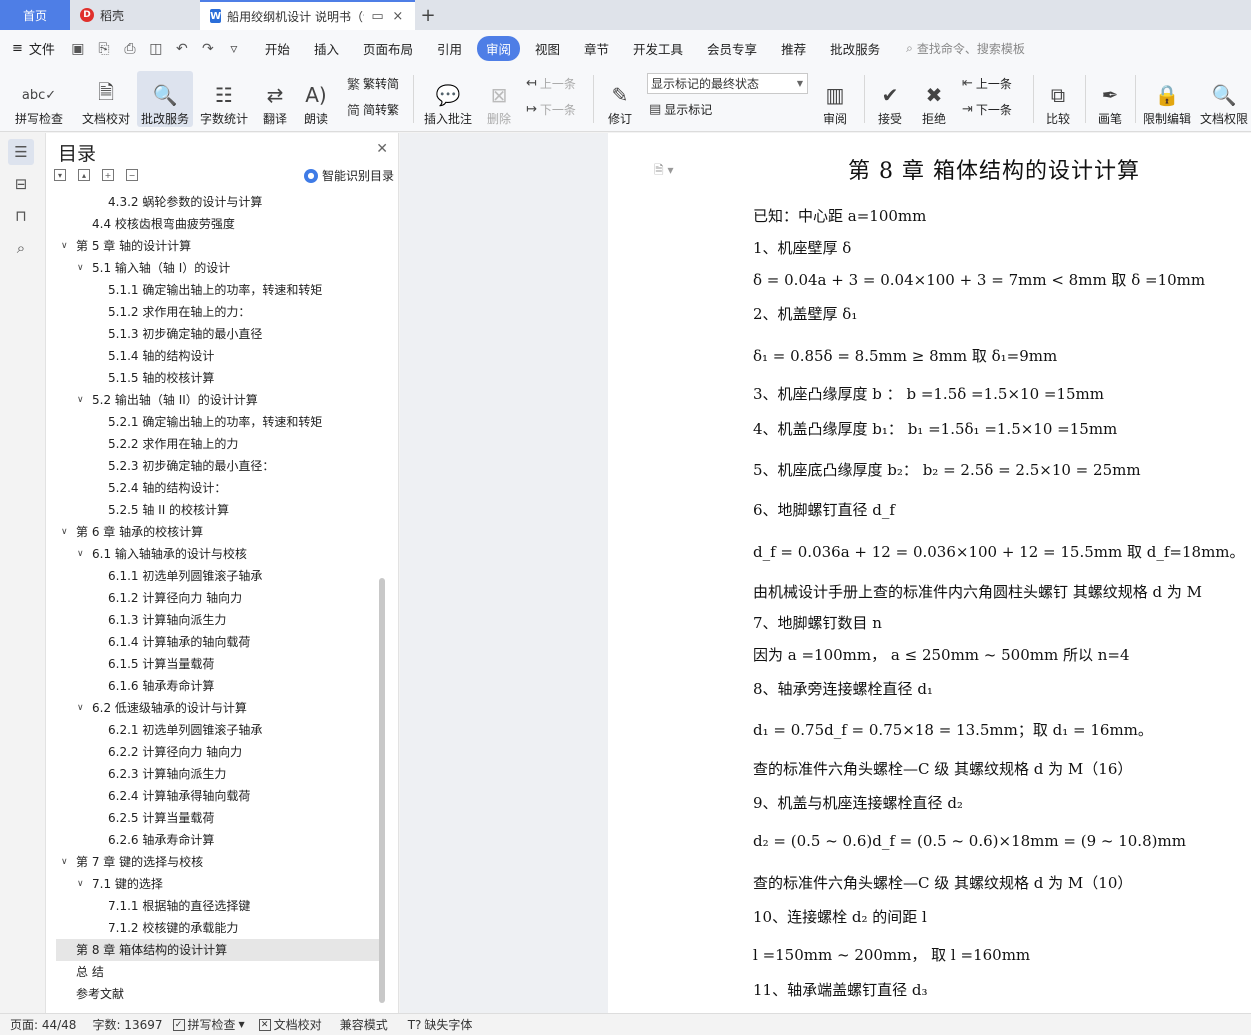 Image resolution: width=1251 pixels, height=1035 pixels. I want to click on menu-section: 章节, so click(596, 48).